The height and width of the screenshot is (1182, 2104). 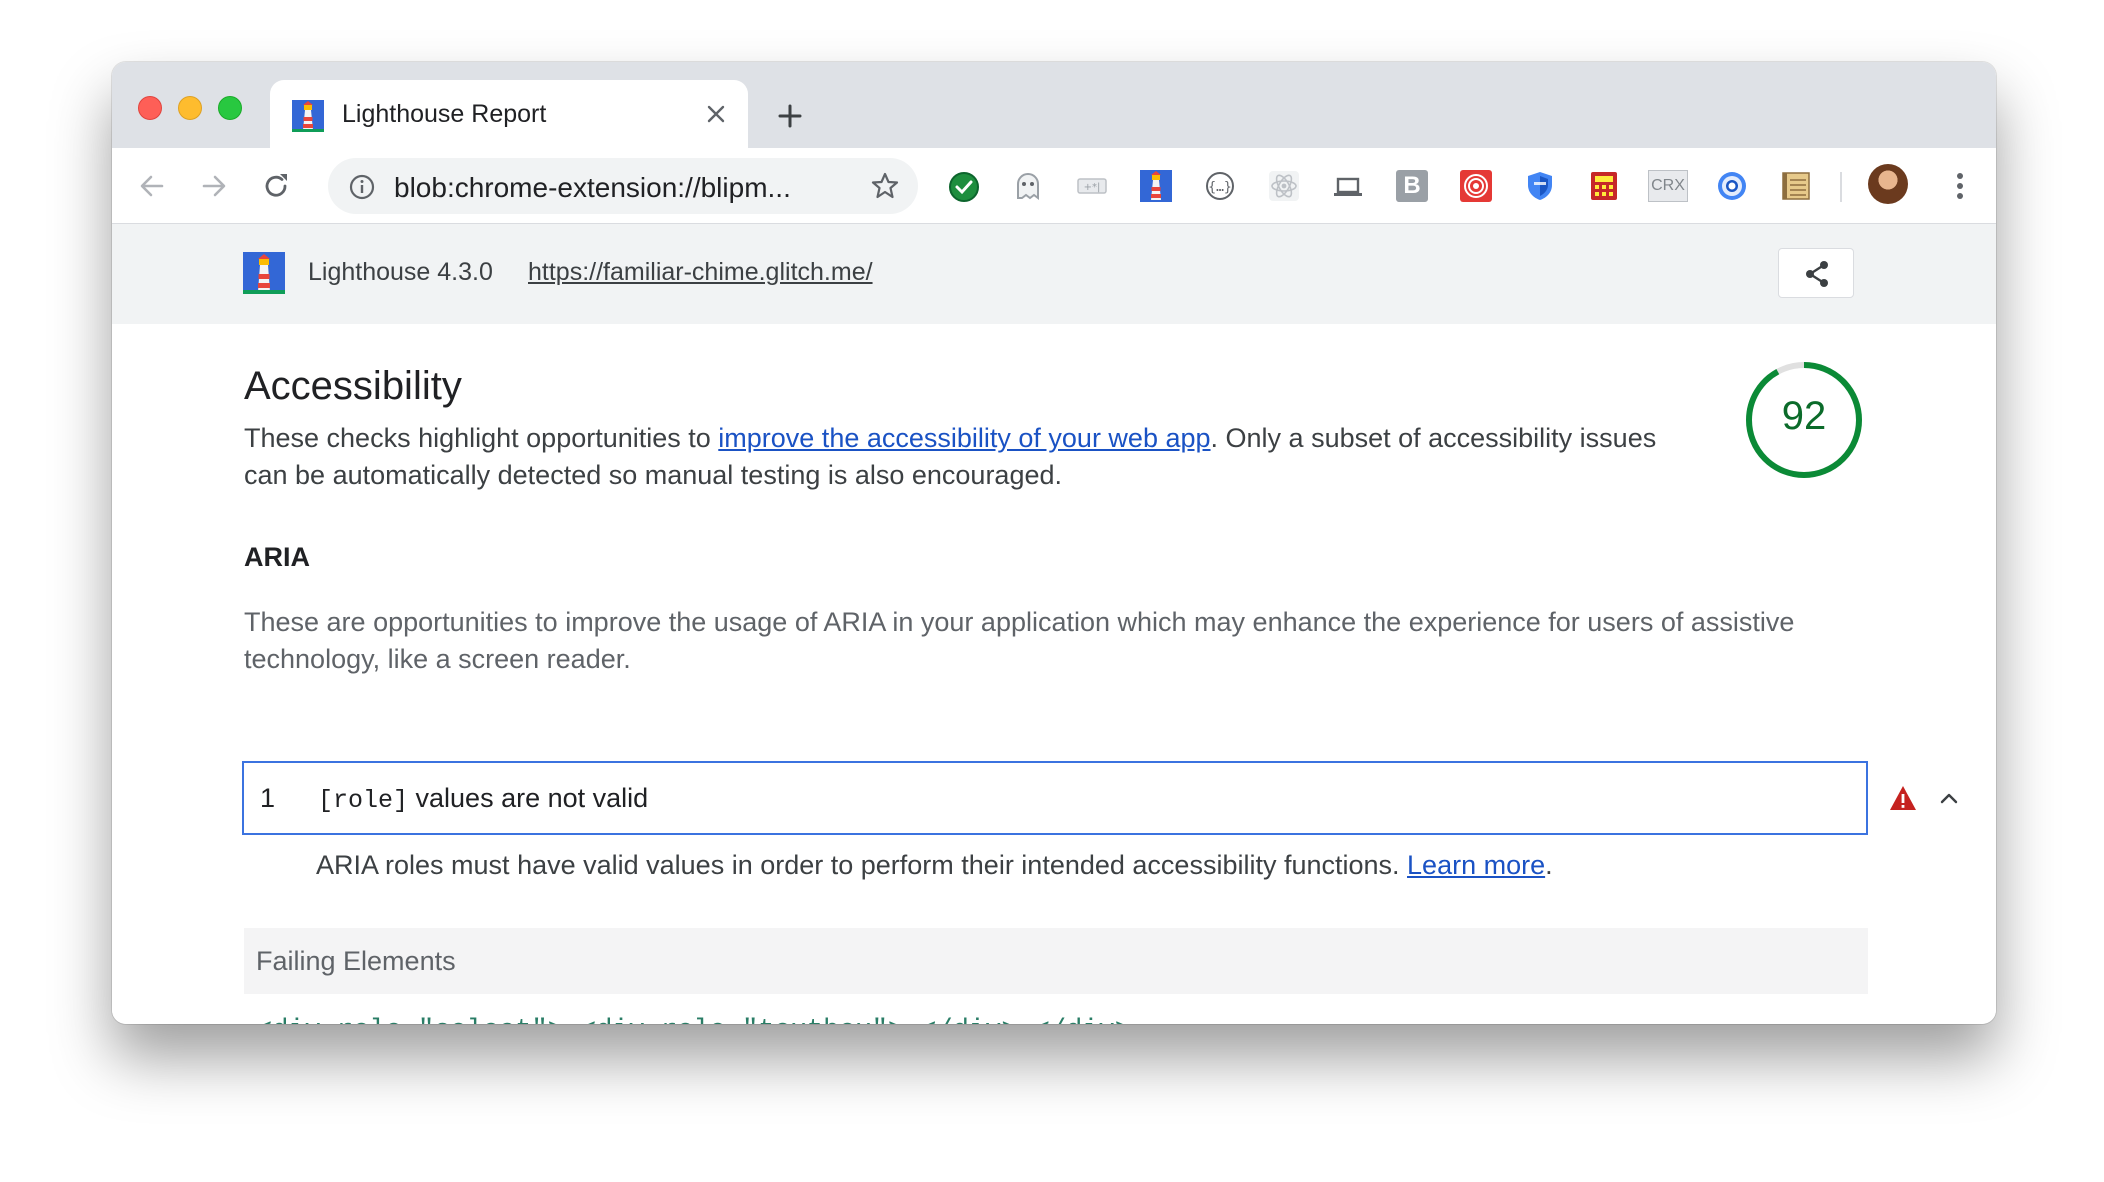 What do you see at coordinates (1668, 186) in the screenshot?
I see `crx-extension-icon: CRX` at bounding box center [1668, 186].